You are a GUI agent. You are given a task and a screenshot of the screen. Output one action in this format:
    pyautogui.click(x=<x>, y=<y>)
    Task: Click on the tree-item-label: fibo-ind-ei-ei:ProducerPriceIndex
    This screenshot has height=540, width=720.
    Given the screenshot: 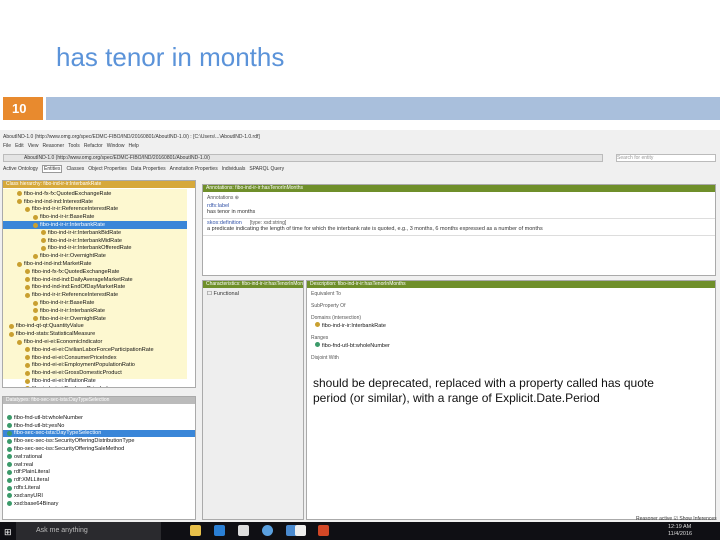 What is the action you would take?
    pyautogui.click(x=72, y=386)
    